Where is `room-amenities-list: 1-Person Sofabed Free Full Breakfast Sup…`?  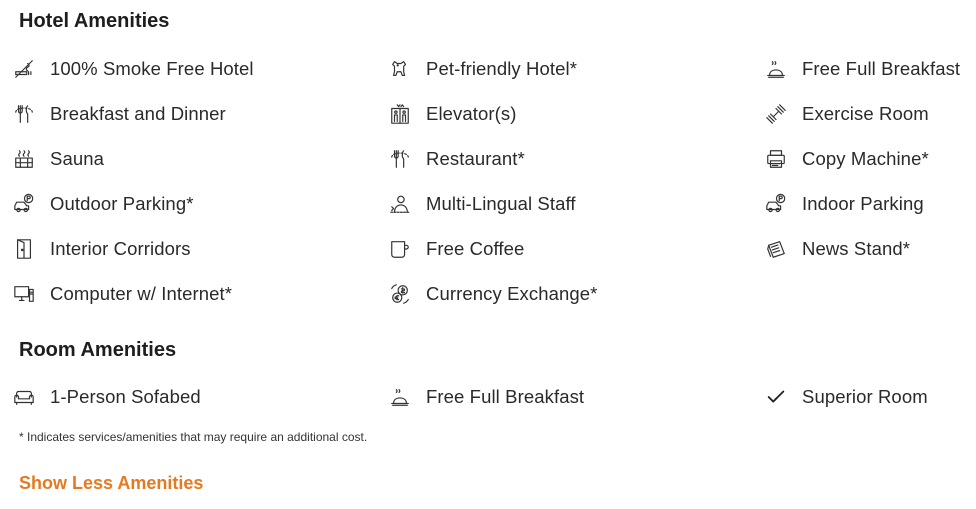
room-amenities-list: 1-Person Sofabed Free Full Breakfast Sup… is located at coordinates (494, 407).